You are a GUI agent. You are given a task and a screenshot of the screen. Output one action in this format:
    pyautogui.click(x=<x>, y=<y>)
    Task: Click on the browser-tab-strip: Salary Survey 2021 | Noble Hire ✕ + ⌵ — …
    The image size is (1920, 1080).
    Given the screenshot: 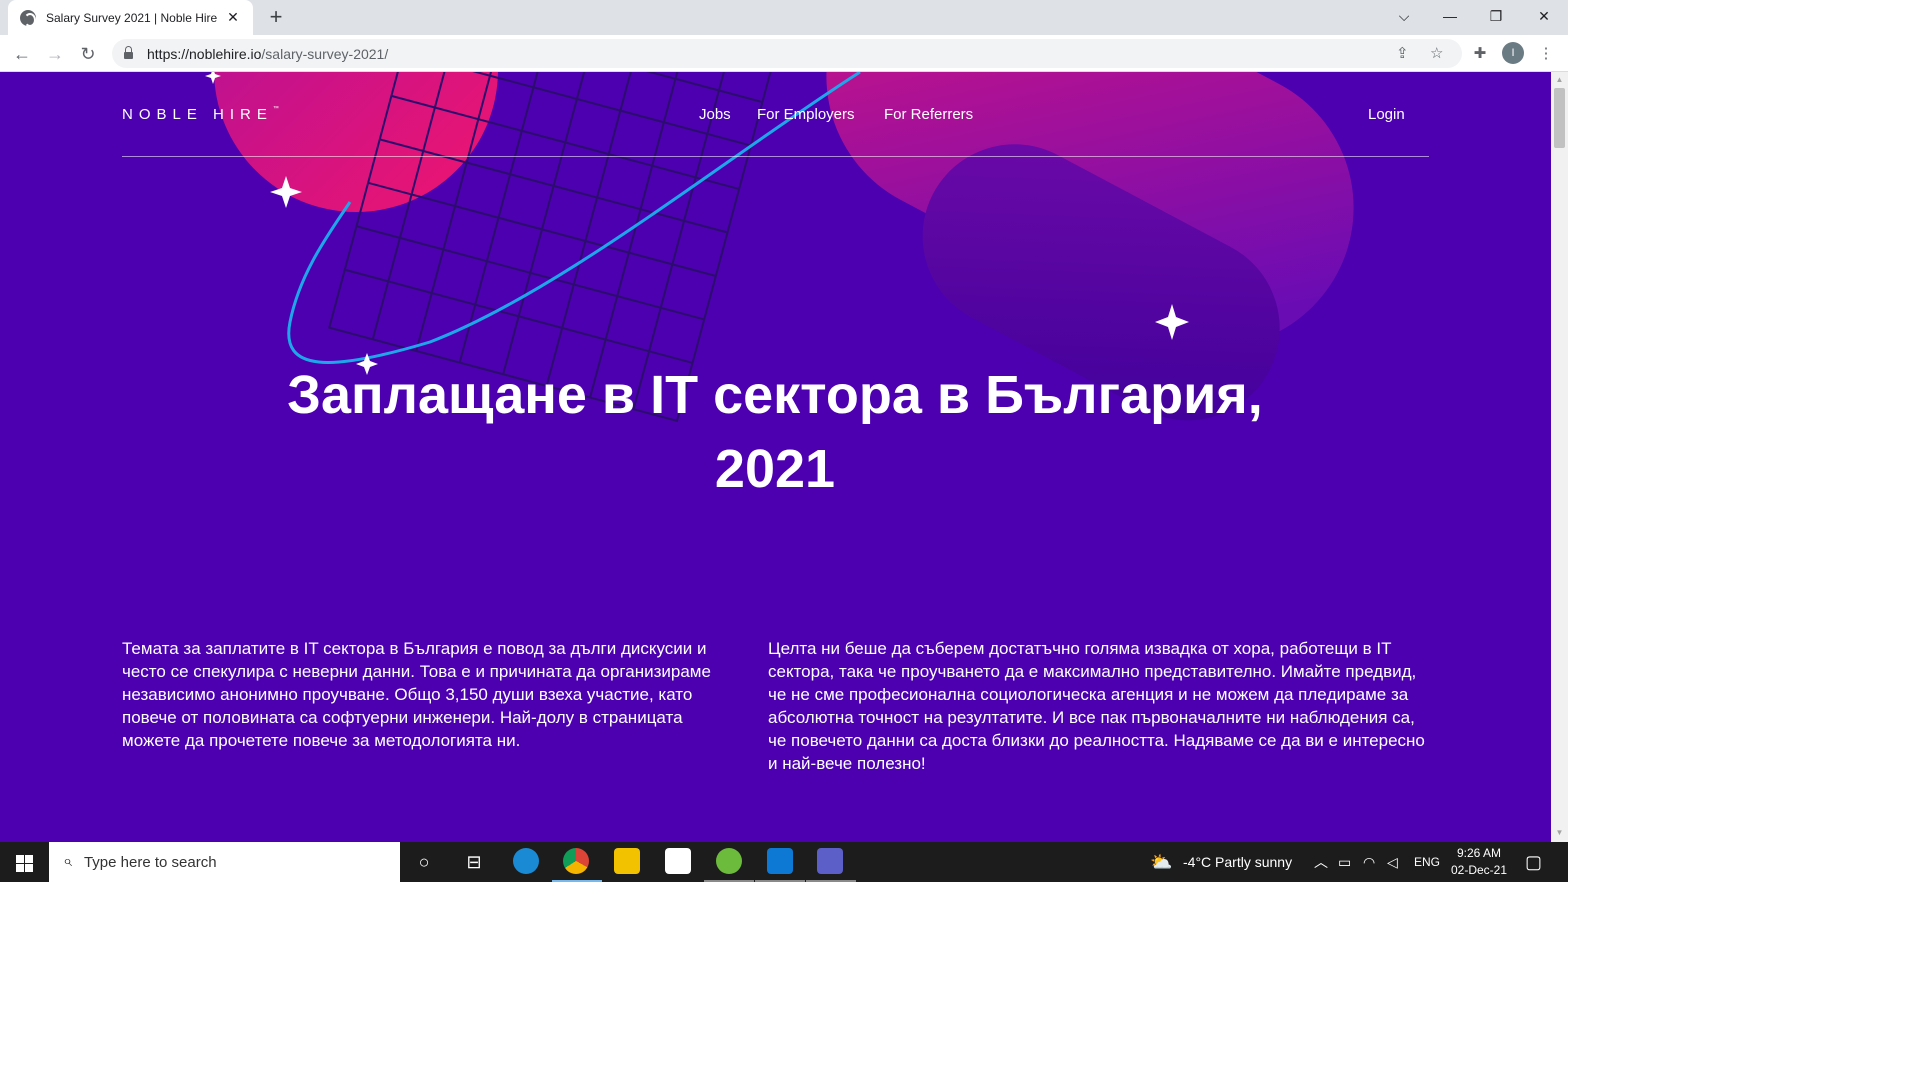 What is the action you would take?
    pyautogui.click(x=784, y=17)
    